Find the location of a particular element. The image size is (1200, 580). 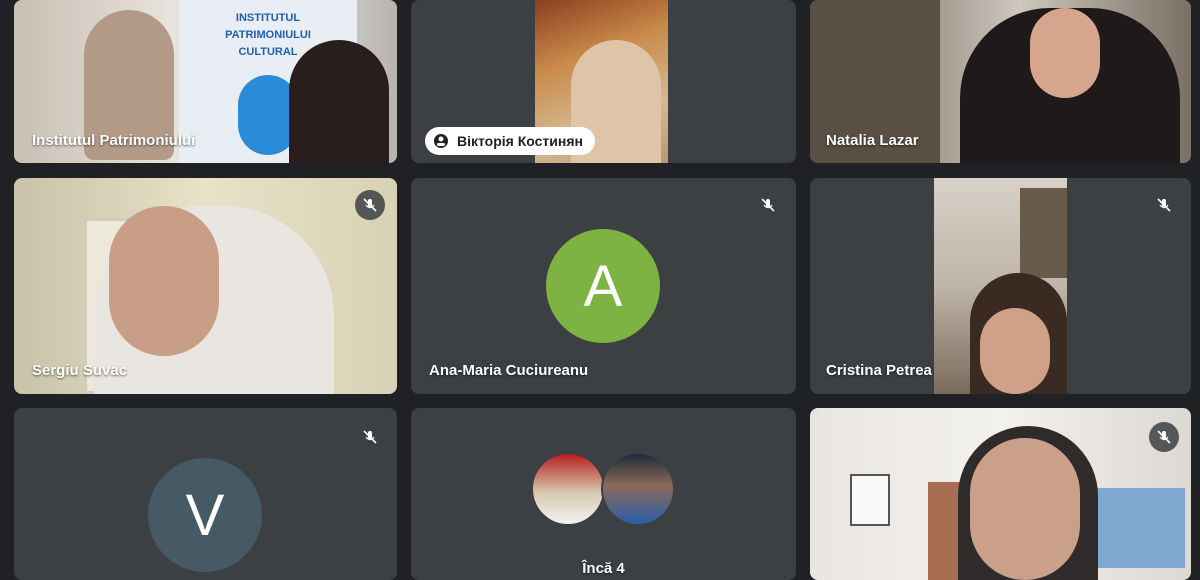

participant-tile-7: V is located at coordinates (205, 494).